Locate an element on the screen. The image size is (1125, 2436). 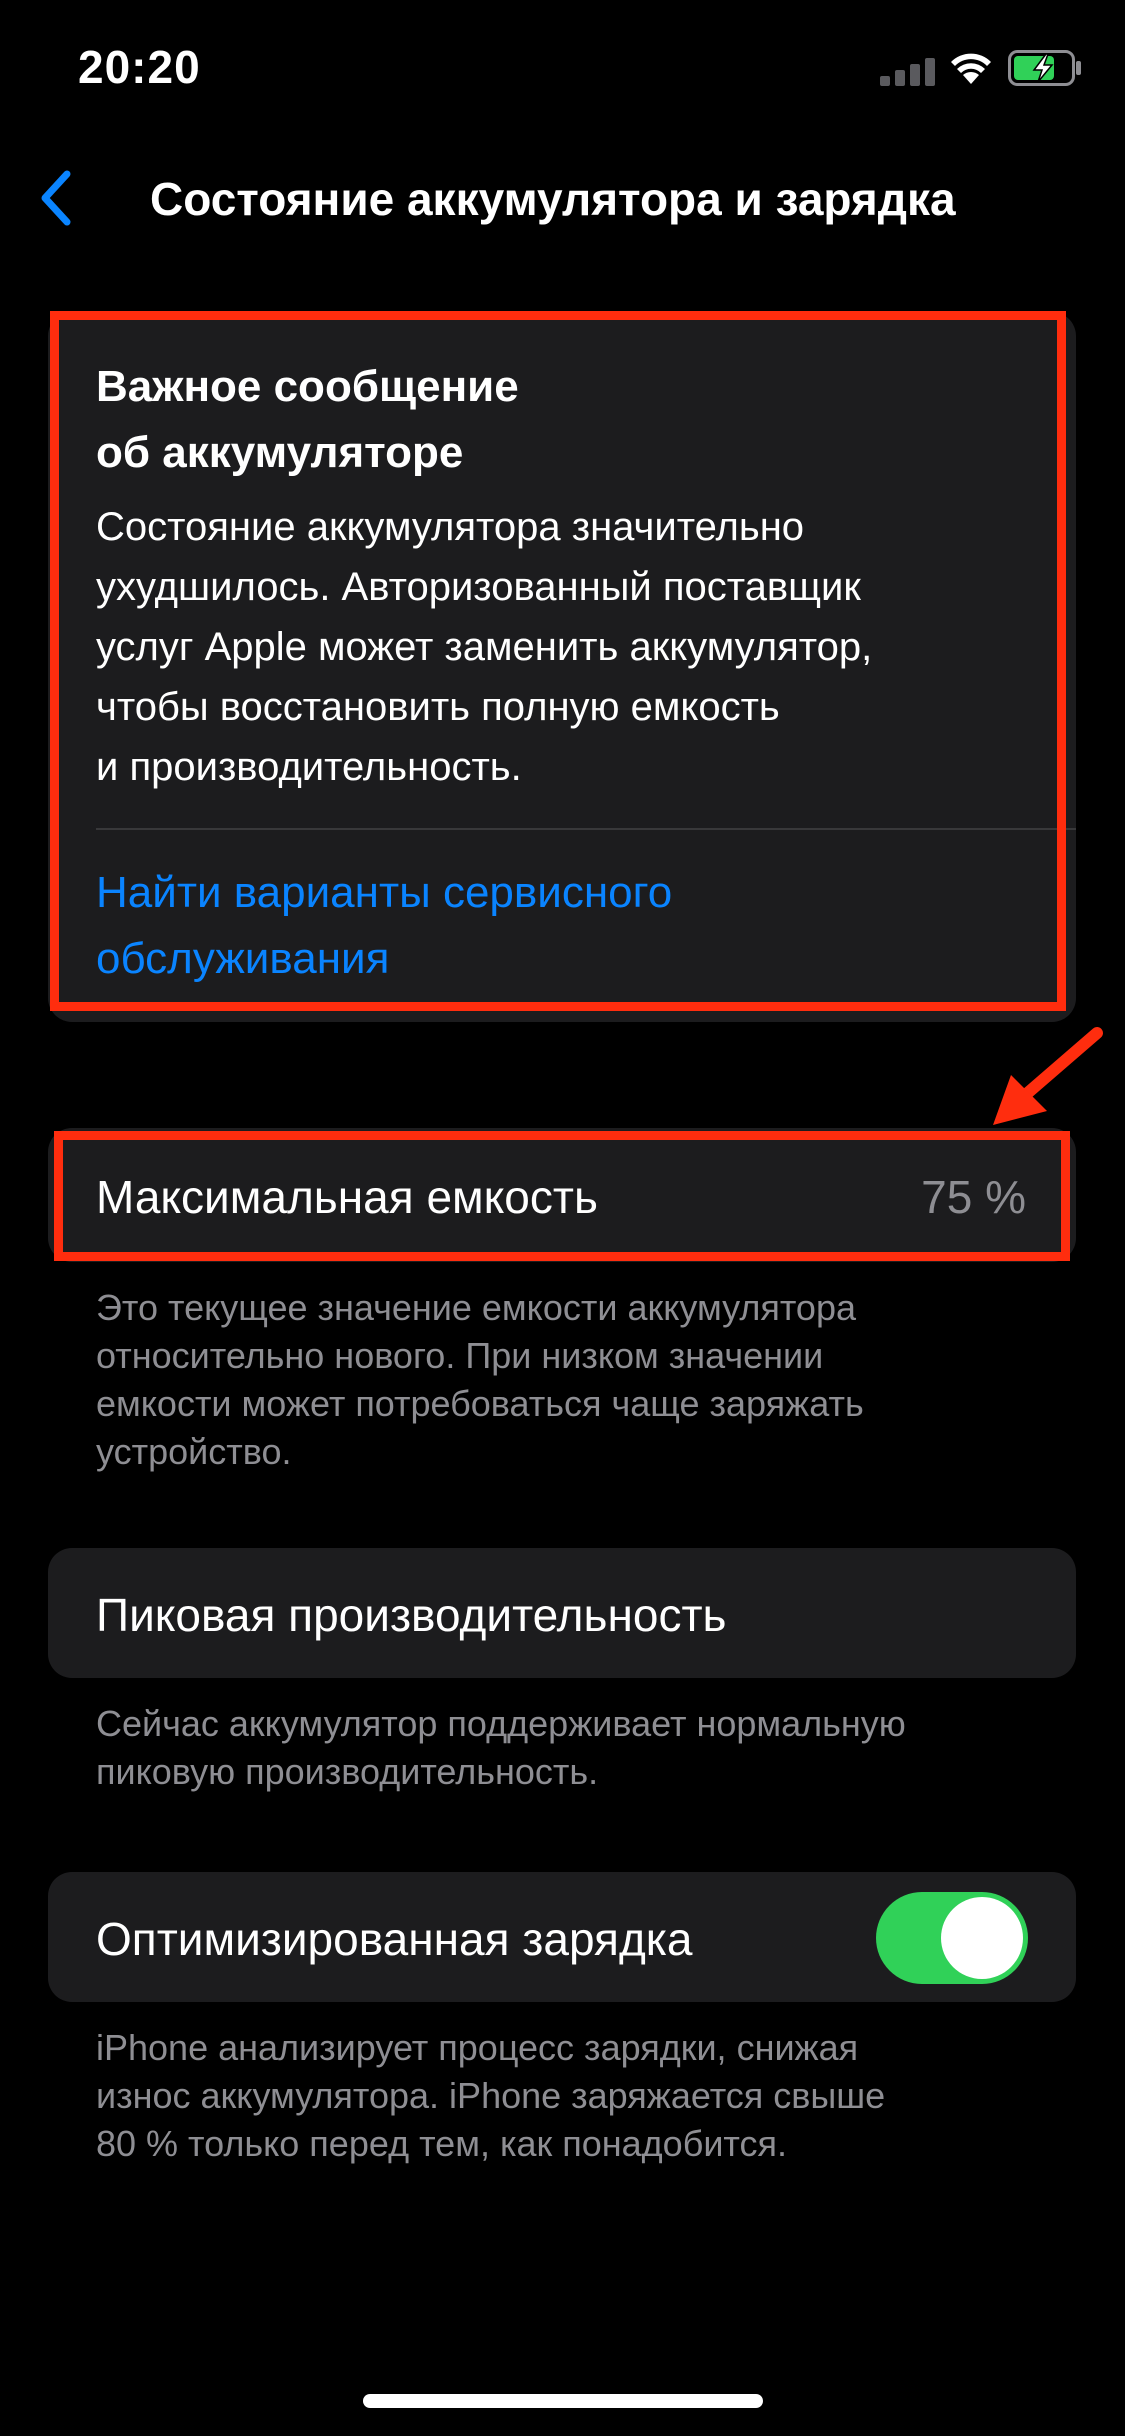
service-link-line: Найти варианты сервисного is located at coordinates (384, 892).